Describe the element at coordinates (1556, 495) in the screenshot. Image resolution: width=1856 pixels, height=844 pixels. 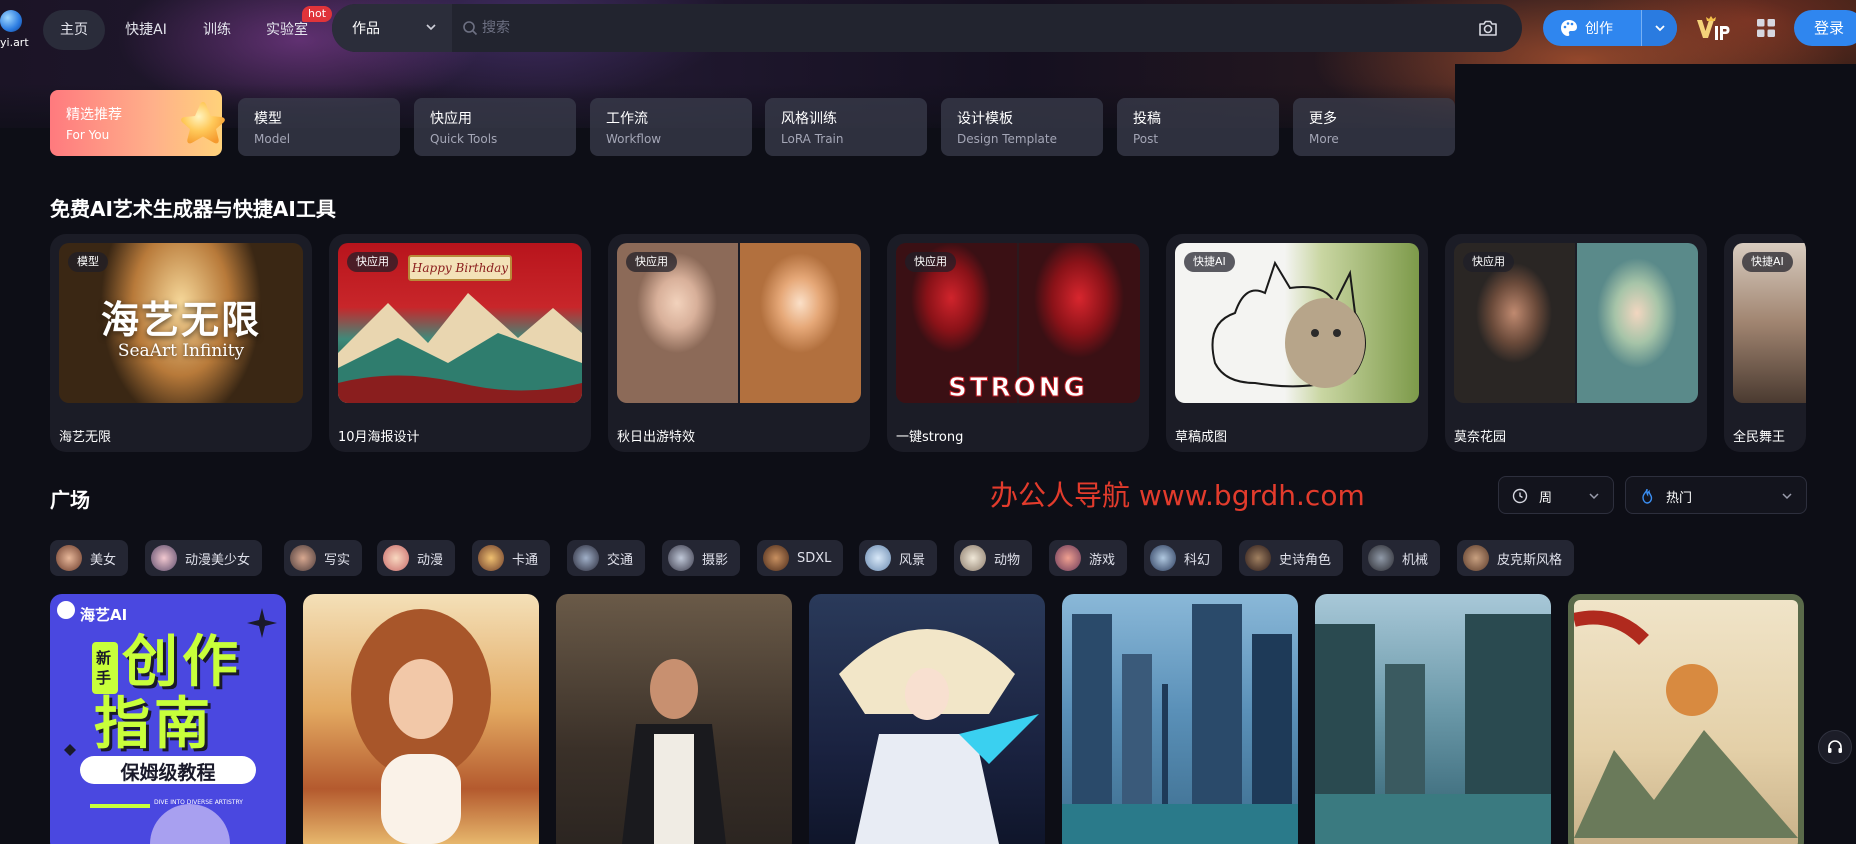
I see `sort-period-select: 周` at that location.